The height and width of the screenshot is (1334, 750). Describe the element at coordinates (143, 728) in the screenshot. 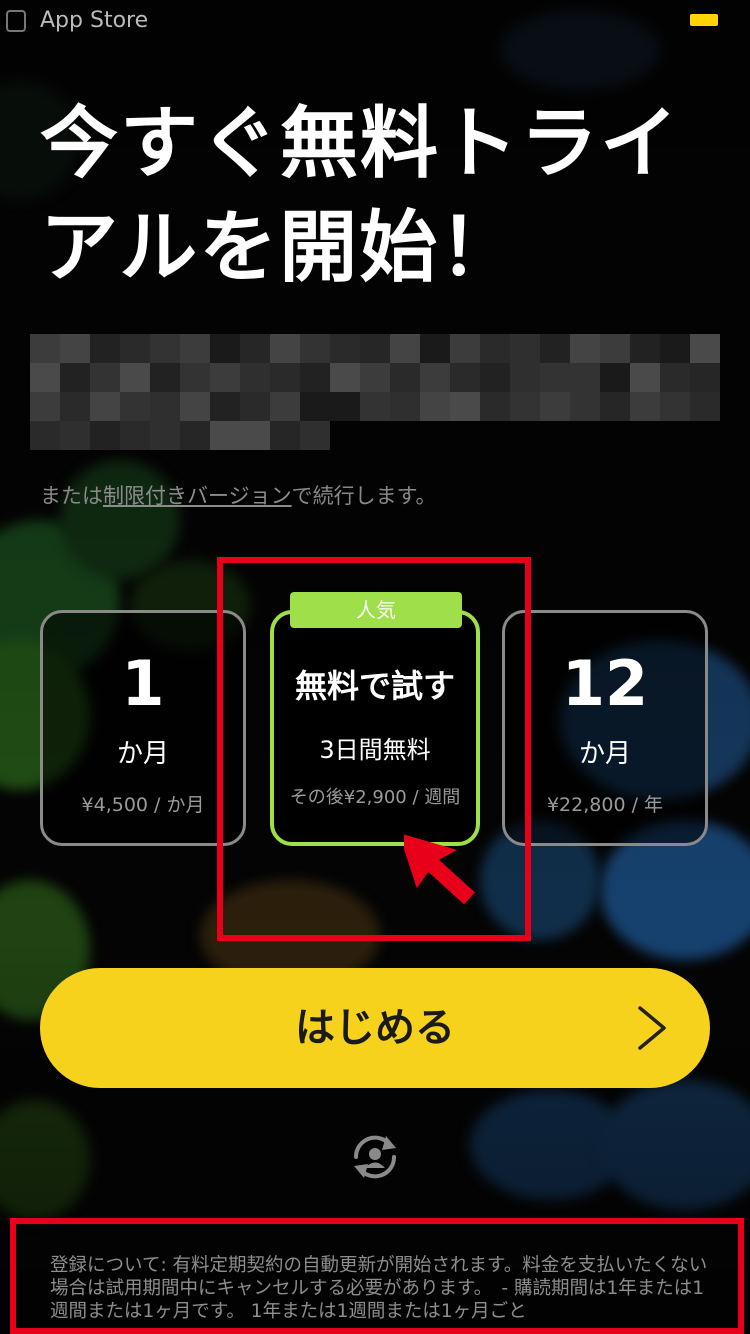

I see `plan-card-1-month: 1 か月 ¥4,500 / か月` at that location.